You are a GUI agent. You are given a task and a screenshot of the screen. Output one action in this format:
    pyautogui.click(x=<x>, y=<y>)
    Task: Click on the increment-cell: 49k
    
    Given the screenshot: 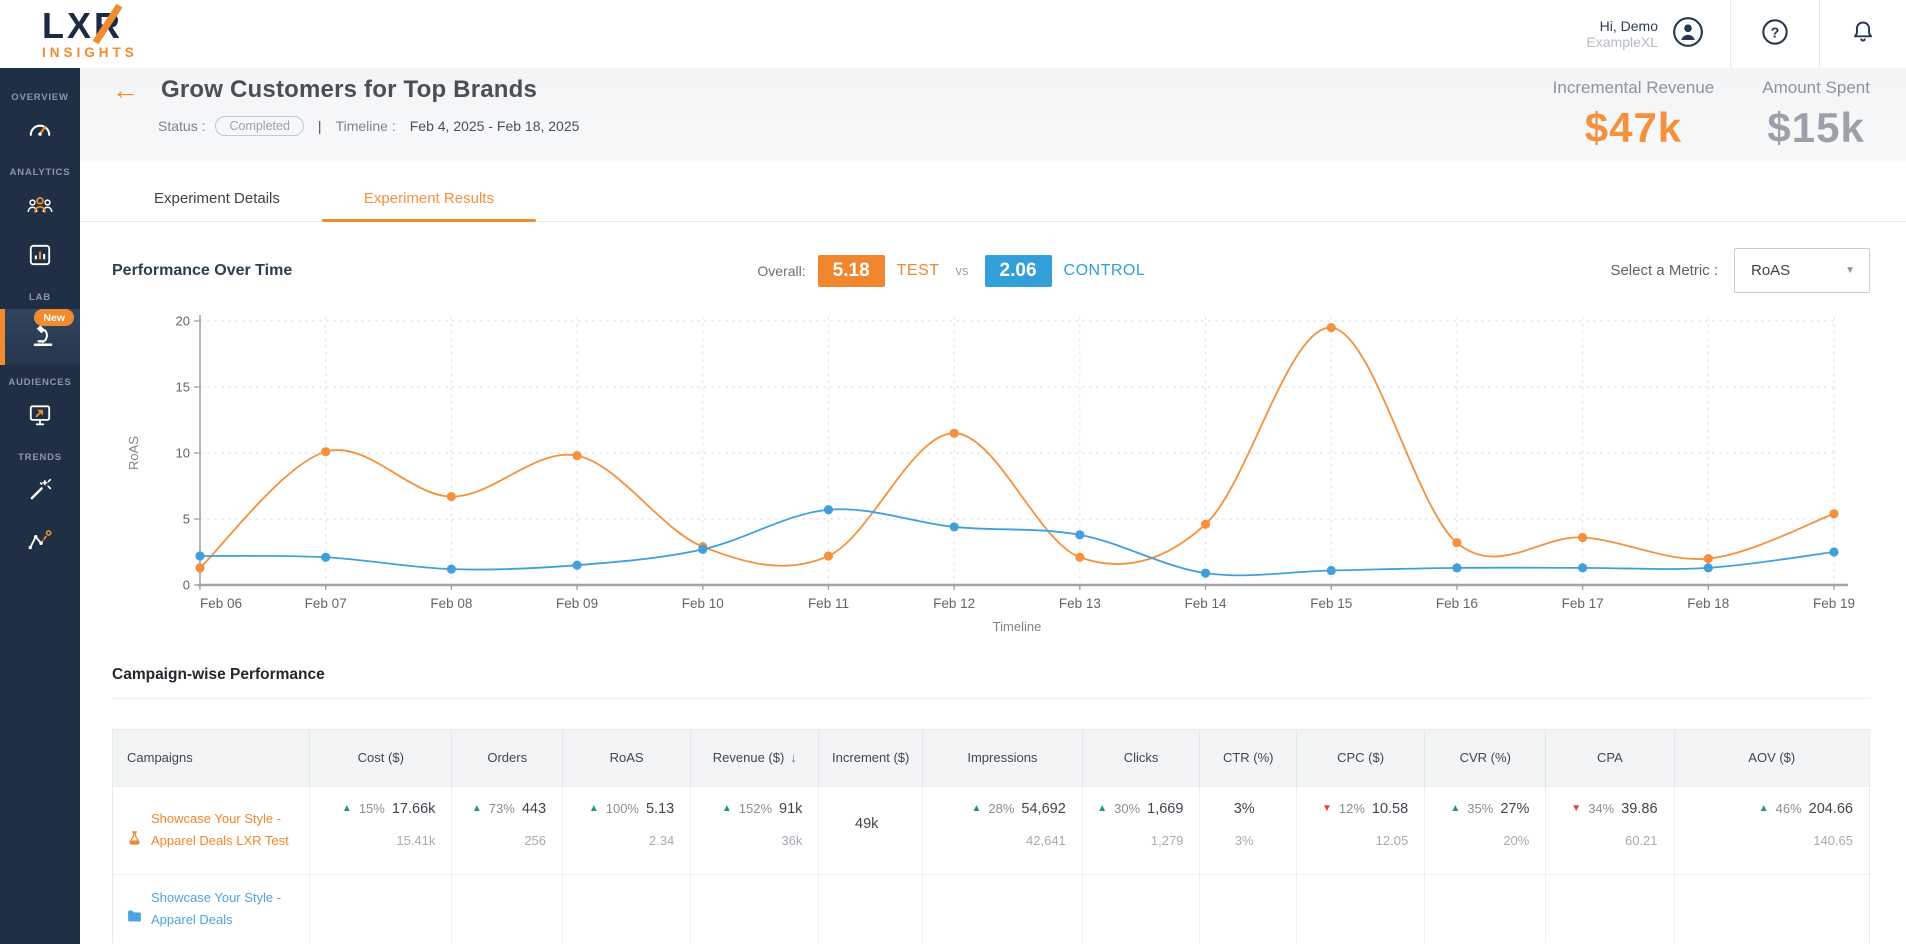 What is the action you would take?
    pyautogui.click(x=870, y=829)
    